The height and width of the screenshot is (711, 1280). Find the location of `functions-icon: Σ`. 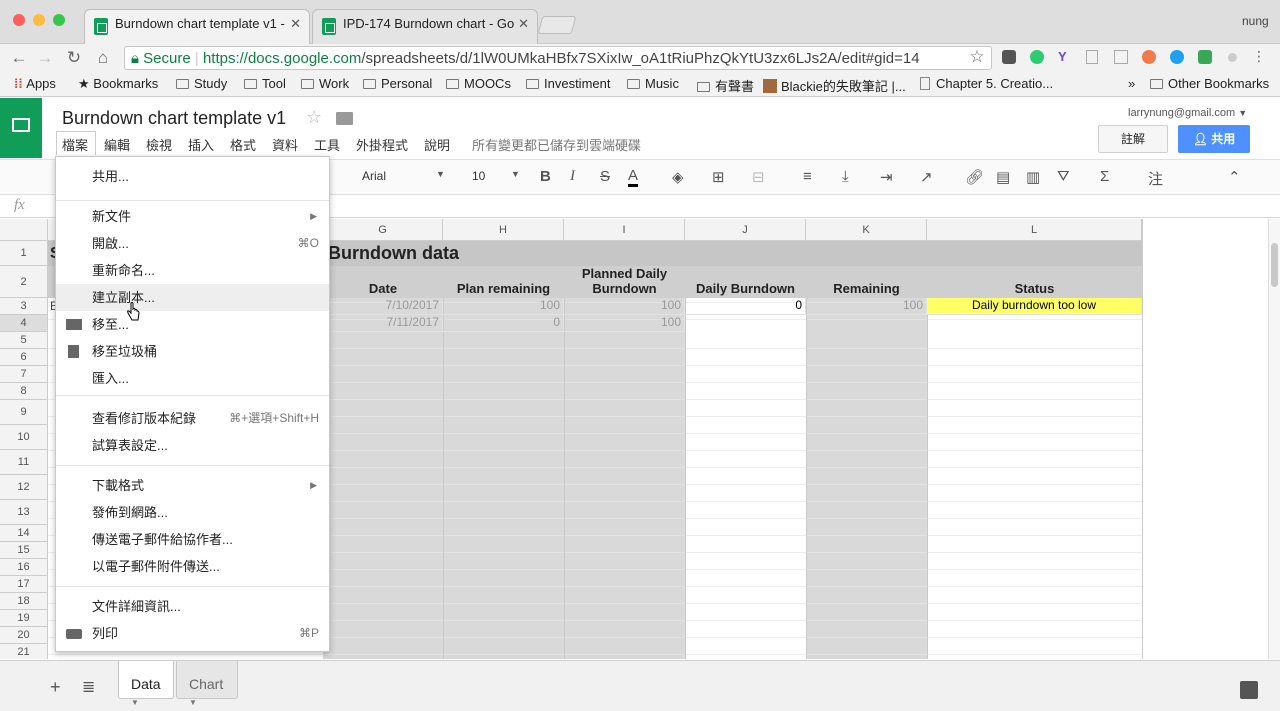

functions-icon: Σ is located at coordinates (1104, 176).